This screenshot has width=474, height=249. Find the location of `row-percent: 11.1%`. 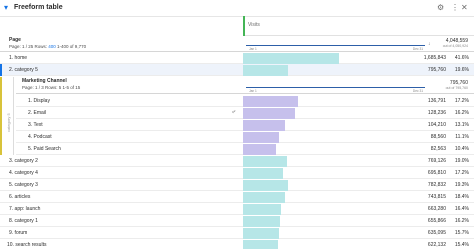

row-percent: 11.1% is located at coordinates (462, 137).